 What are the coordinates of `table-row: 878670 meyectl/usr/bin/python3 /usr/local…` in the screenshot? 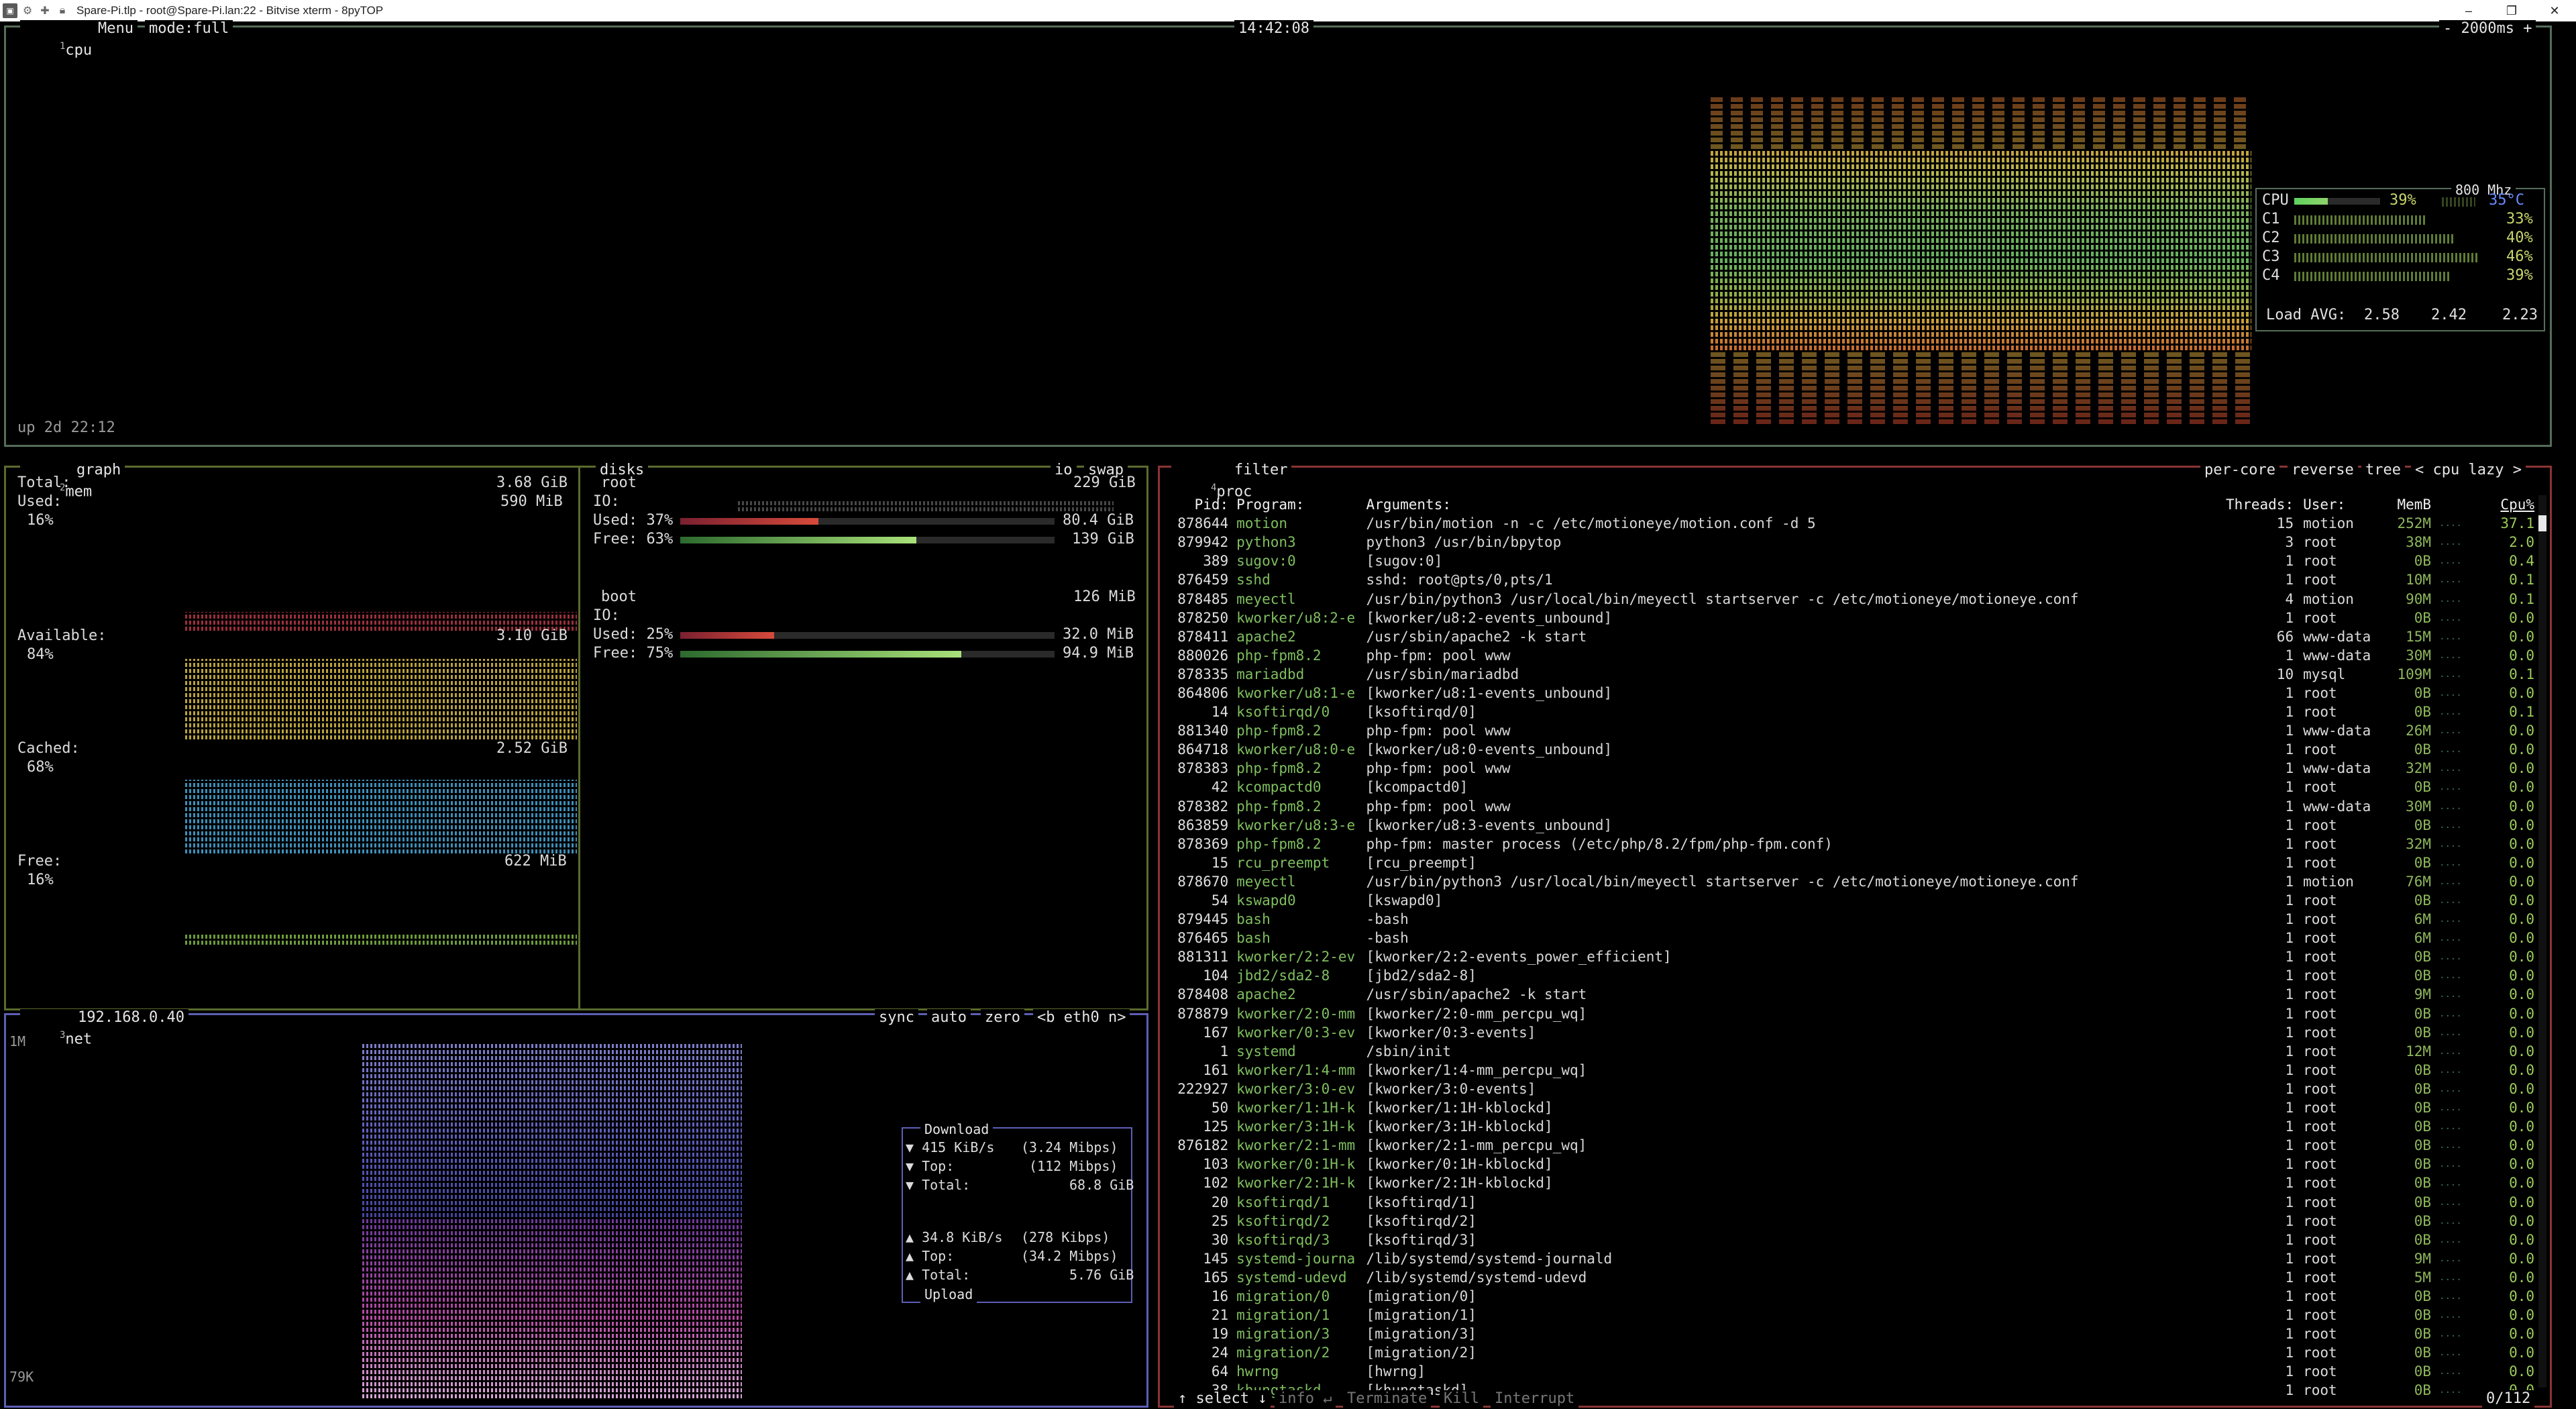 It's located at (1850, 881).